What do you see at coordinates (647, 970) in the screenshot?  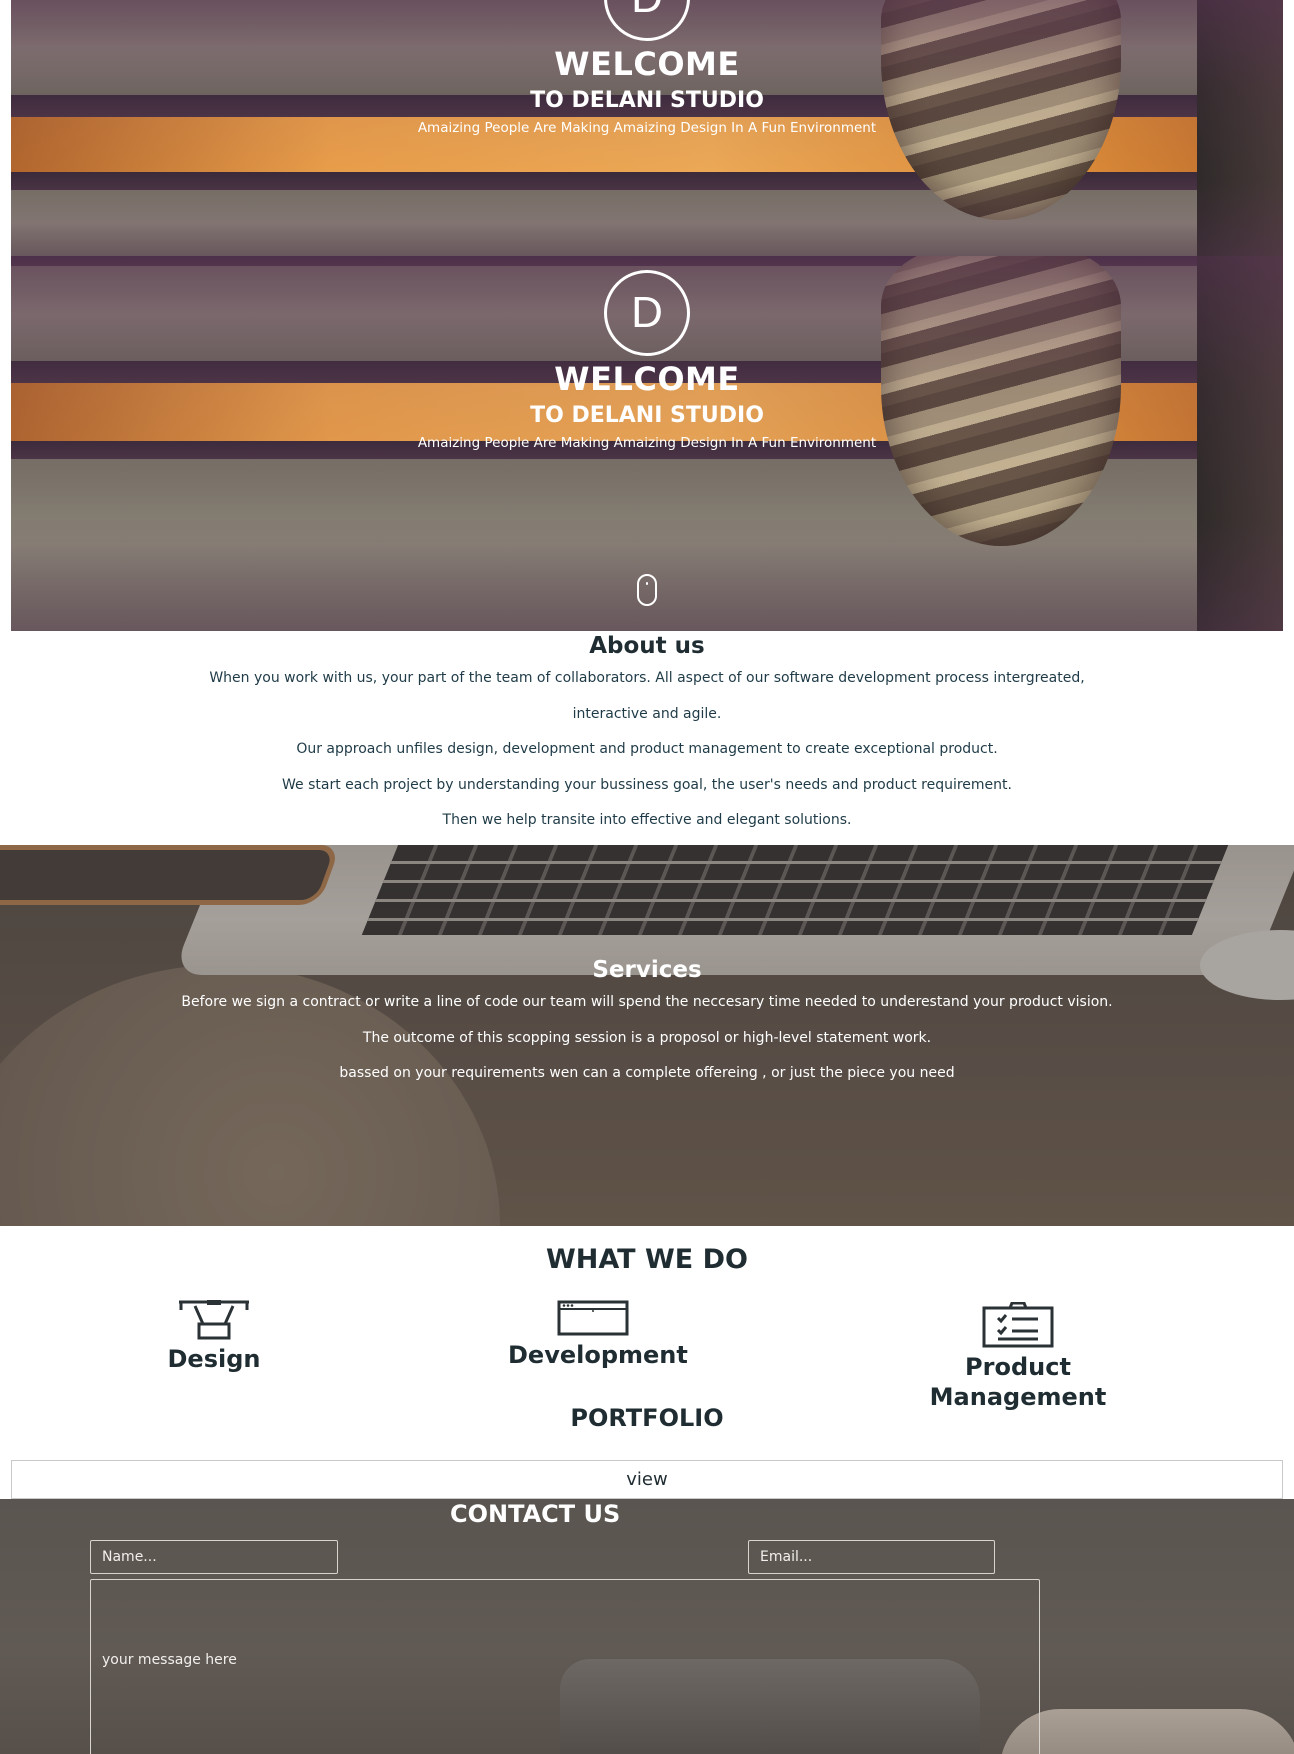 I see `services-title: Services` at bounding box center [647, 970].